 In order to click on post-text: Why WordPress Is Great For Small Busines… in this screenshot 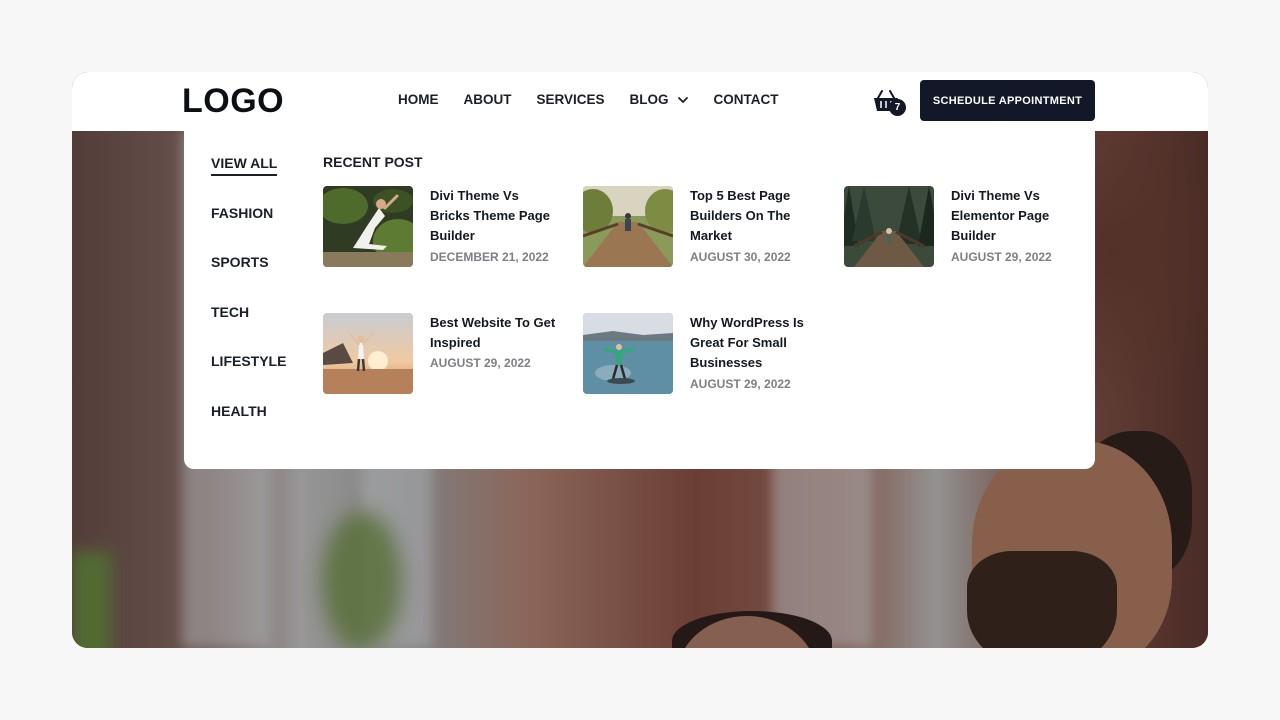, I will do `click(755, 353)`.